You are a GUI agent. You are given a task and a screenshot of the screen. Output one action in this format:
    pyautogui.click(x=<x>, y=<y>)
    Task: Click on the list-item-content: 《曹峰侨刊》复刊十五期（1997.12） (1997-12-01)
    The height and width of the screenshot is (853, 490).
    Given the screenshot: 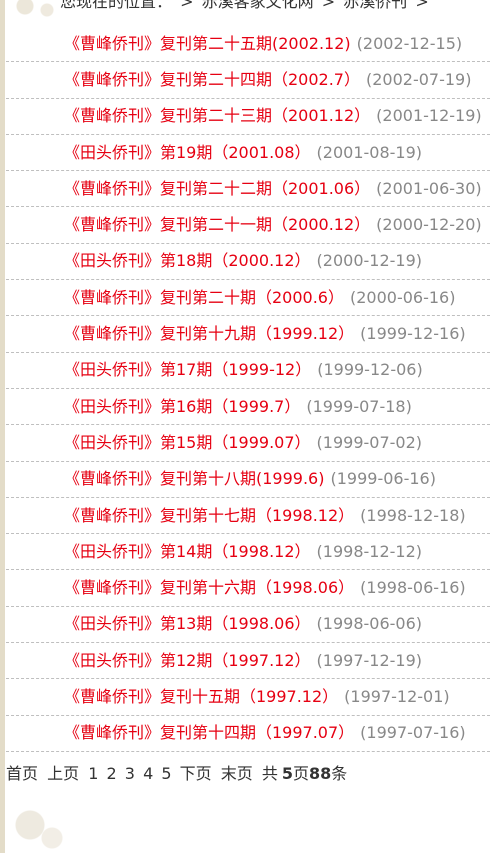 What is the action you would take?
    pyautogui.click(x=257, y=697)
    